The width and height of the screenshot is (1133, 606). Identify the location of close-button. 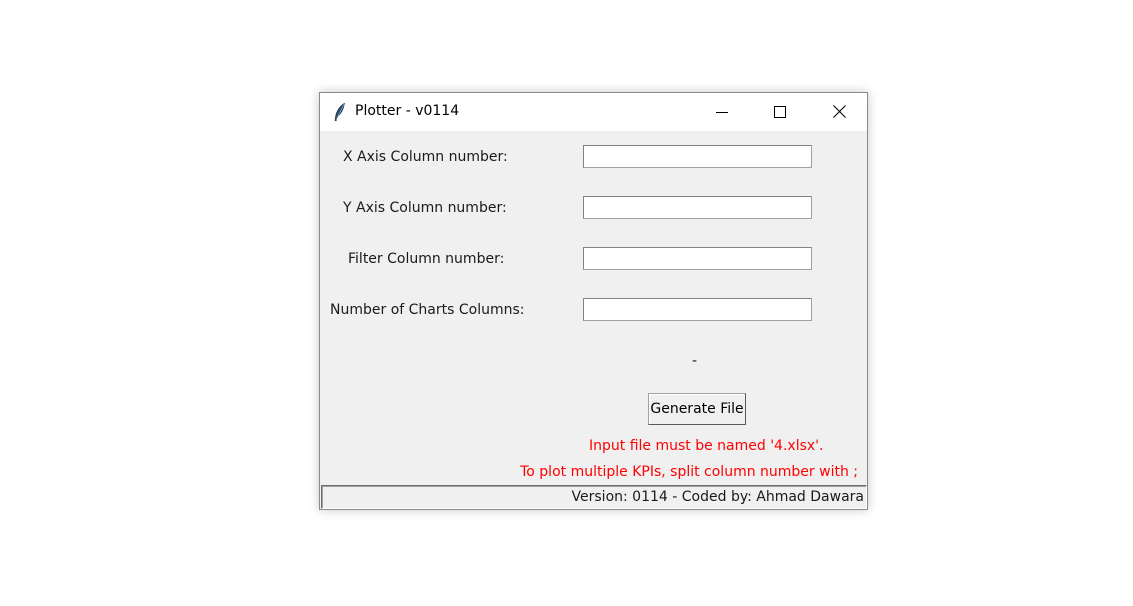
(839, 112).